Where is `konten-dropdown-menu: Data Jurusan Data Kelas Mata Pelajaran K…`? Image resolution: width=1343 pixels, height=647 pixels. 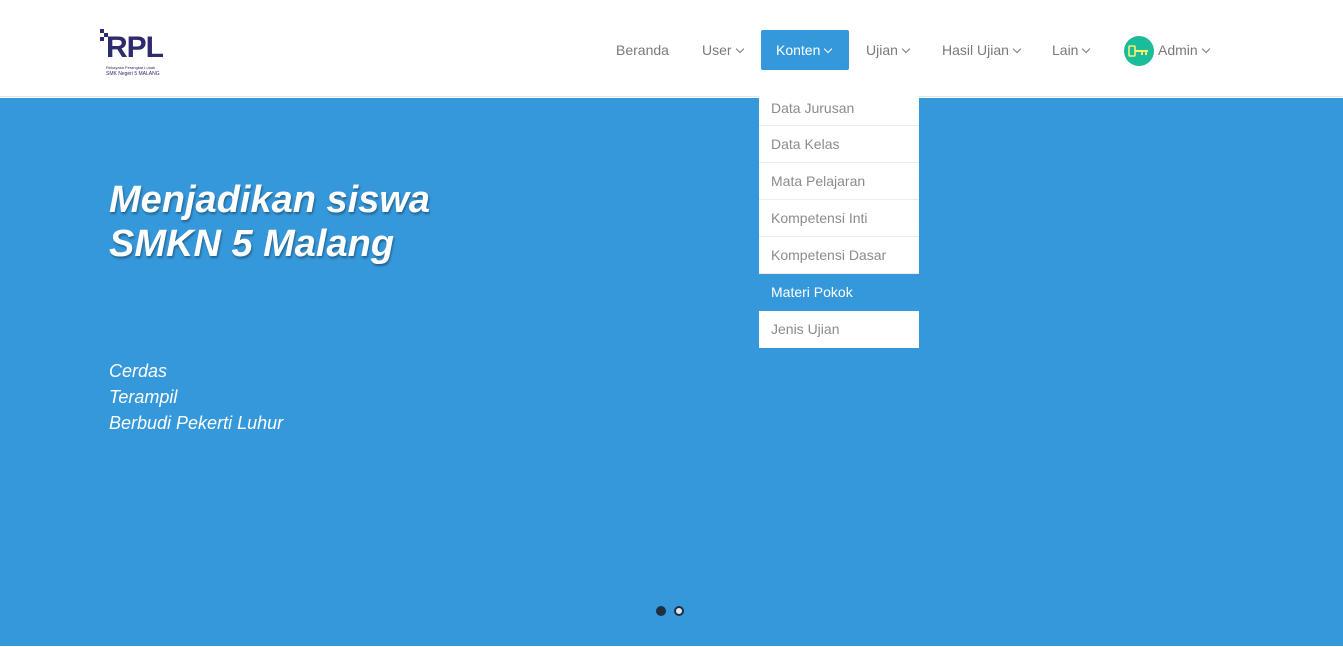
konten-dropdown-menu: Data Jurusan Data Kelas Mata Pelajaran K… is located at coordinates (839, 219).